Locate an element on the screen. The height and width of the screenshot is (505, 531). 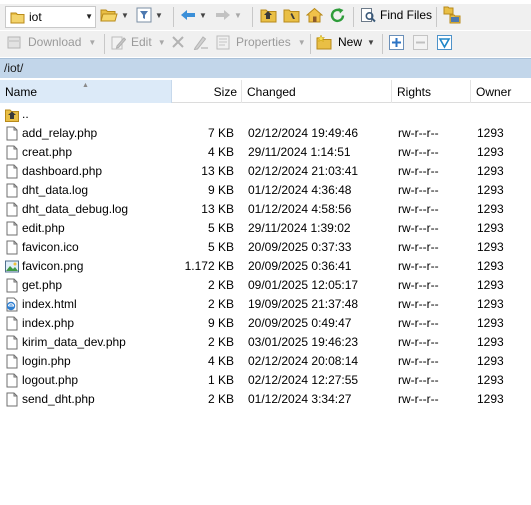
properties-button: Properties ▼ is located at coordinates (261, 42).